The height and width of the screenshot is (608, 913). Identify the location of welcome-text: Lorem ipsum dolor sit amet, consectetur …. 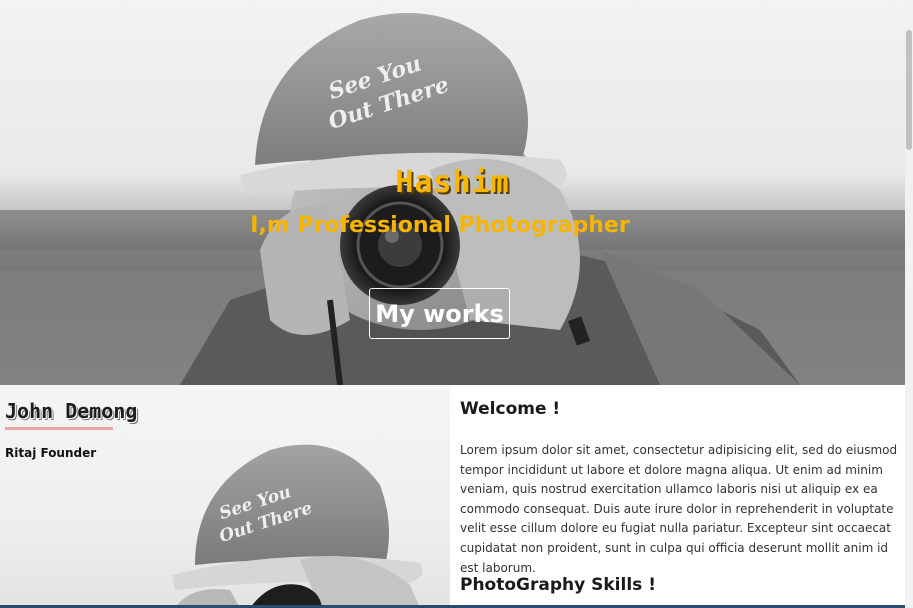
(679, 509).